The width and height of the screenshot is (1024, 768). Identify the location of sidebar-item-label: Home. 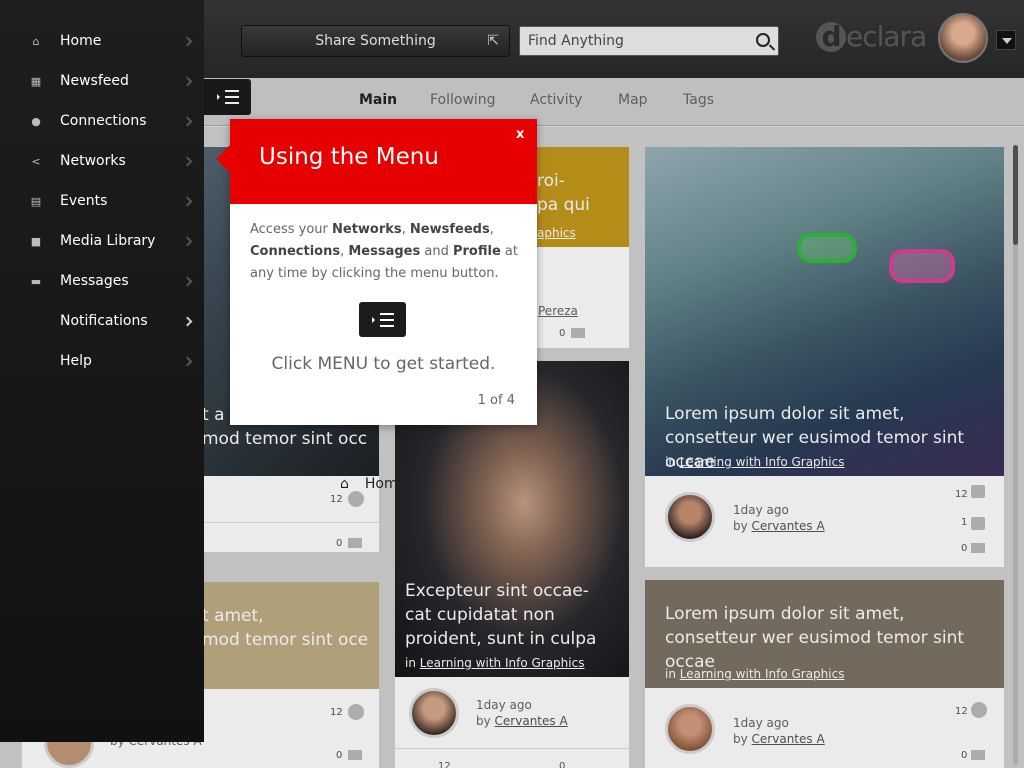
(81, 41).